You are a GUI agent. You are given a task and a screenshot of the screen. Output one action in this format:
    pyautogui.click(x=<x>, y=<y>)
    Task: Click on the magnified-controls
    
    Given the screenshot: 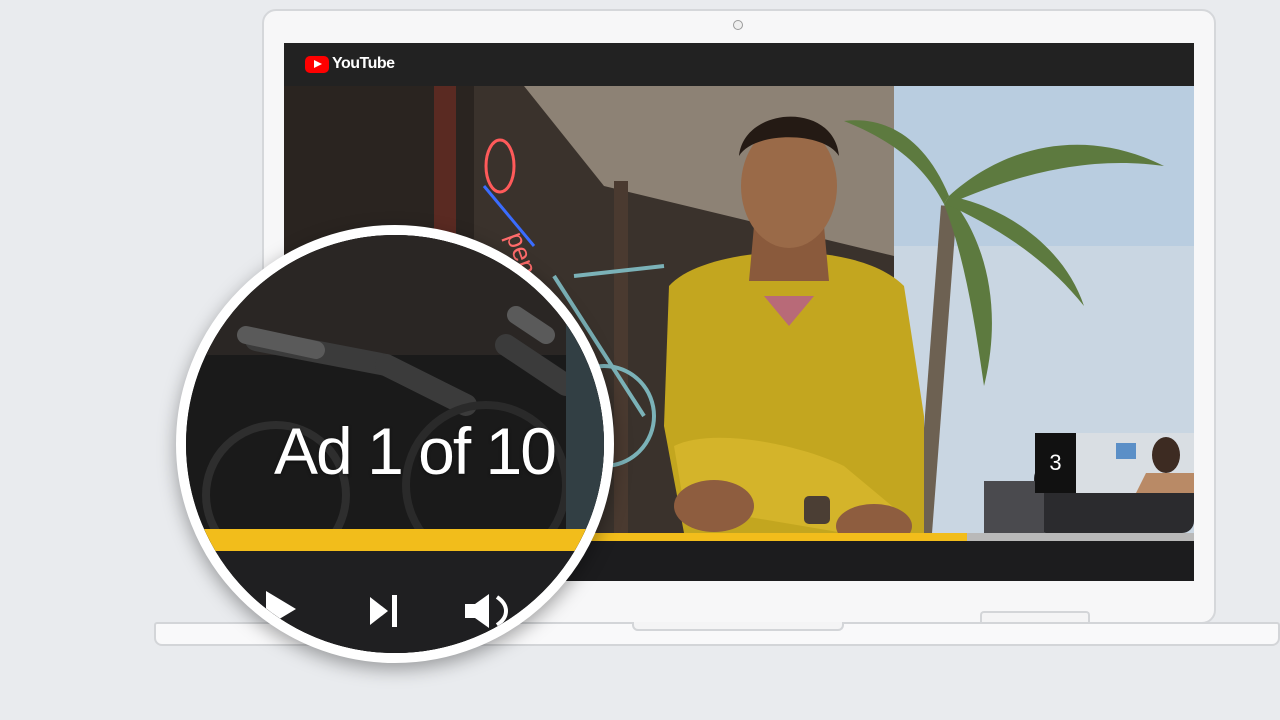 What is the action you would take?
    pyautogui.click(x=395, y=602)
    